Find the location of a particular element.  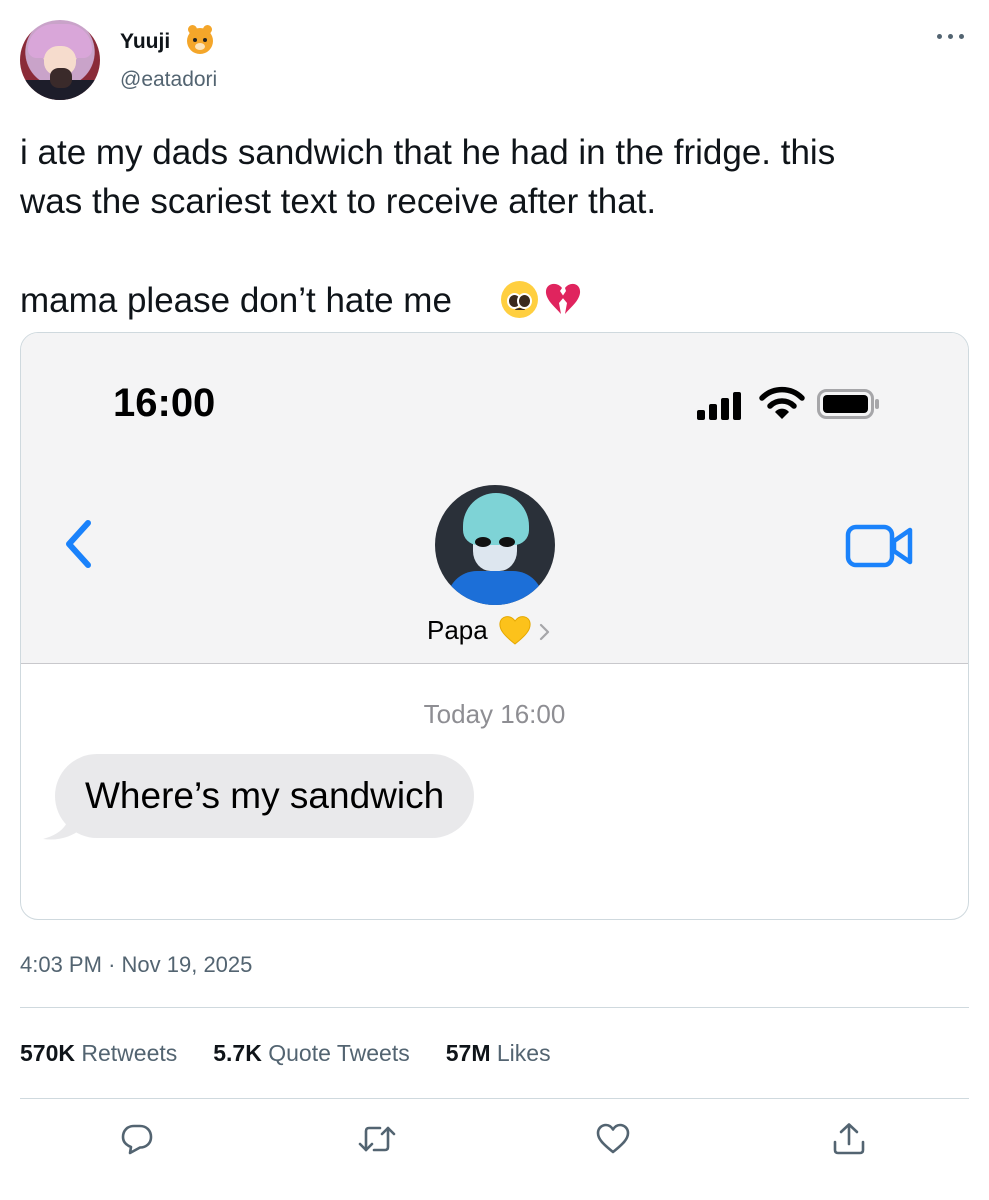

tweet-timestamp: 4:03 PM · Nov 19, 2025 is located at coordinates (136, 965).